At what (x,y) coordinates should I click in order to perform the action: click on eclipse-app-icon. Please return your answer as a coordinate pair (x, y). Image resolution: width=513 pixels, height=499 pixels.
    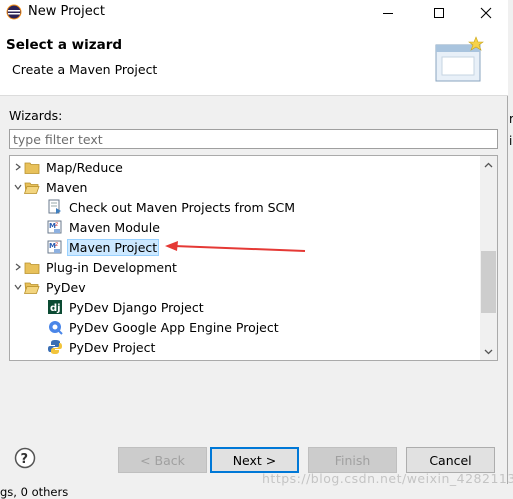
    Looking at the image, I should click on (14, 12).